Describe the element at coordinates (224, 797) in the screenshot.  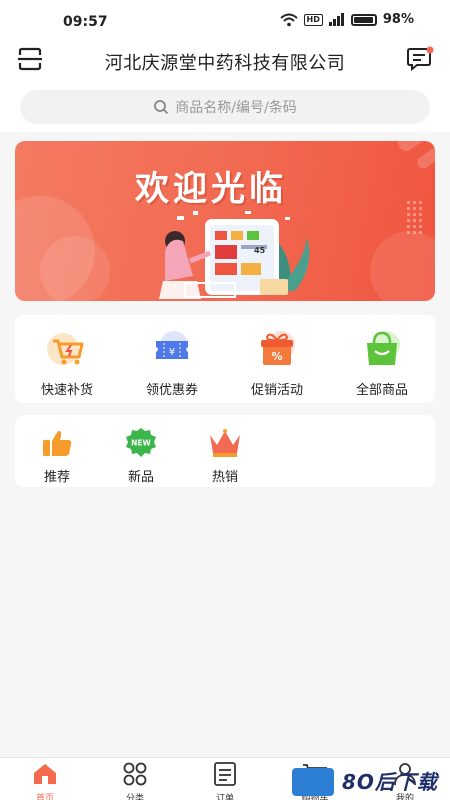
I see `tab-label: 订单` at that location.